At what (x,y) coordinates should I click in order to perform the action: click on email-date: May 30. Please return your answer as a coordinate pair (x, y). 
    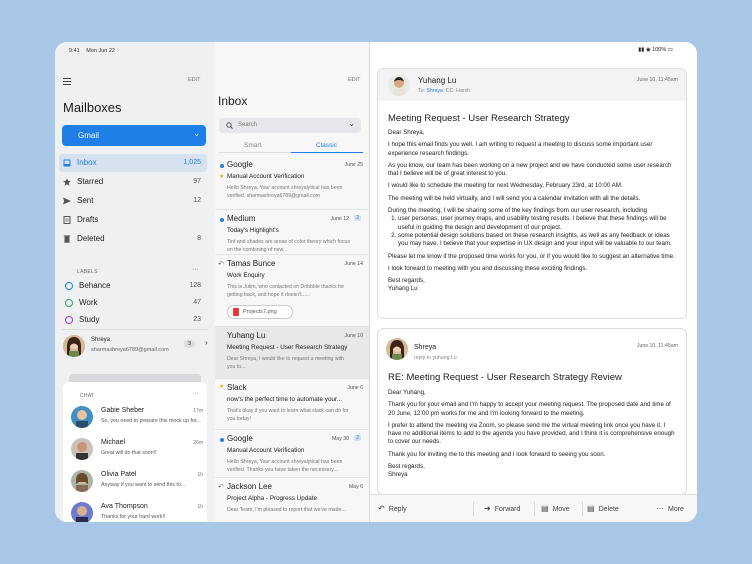
    Looking at the image, I should click on (340, 439).